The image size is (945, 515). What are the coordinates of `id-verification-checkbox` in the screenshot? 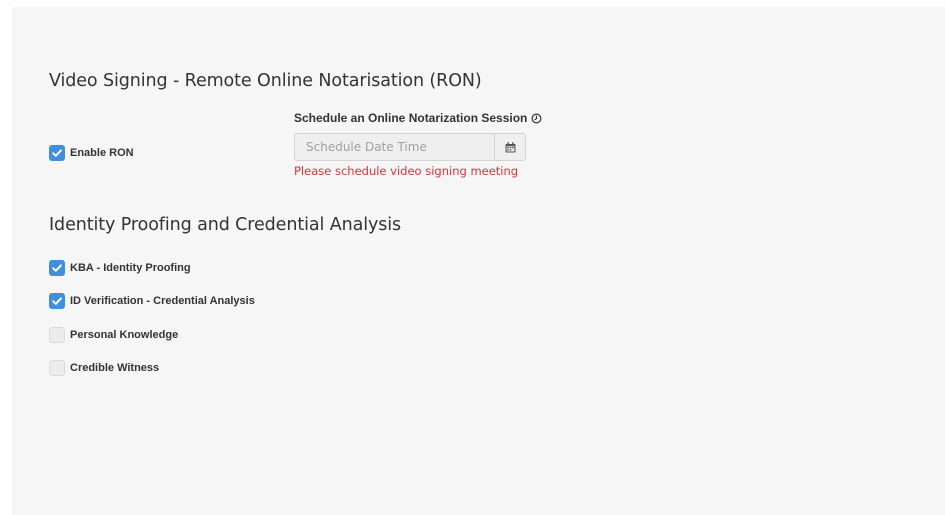 It's located at (57, 300).